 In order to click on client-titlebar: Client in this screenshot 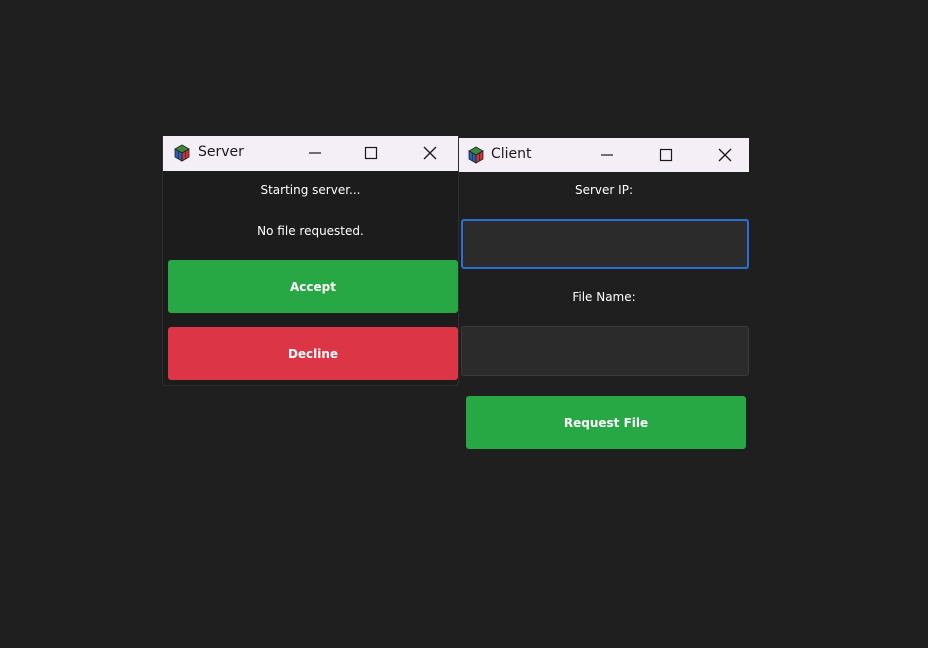, I will do `click(604, 155)`.